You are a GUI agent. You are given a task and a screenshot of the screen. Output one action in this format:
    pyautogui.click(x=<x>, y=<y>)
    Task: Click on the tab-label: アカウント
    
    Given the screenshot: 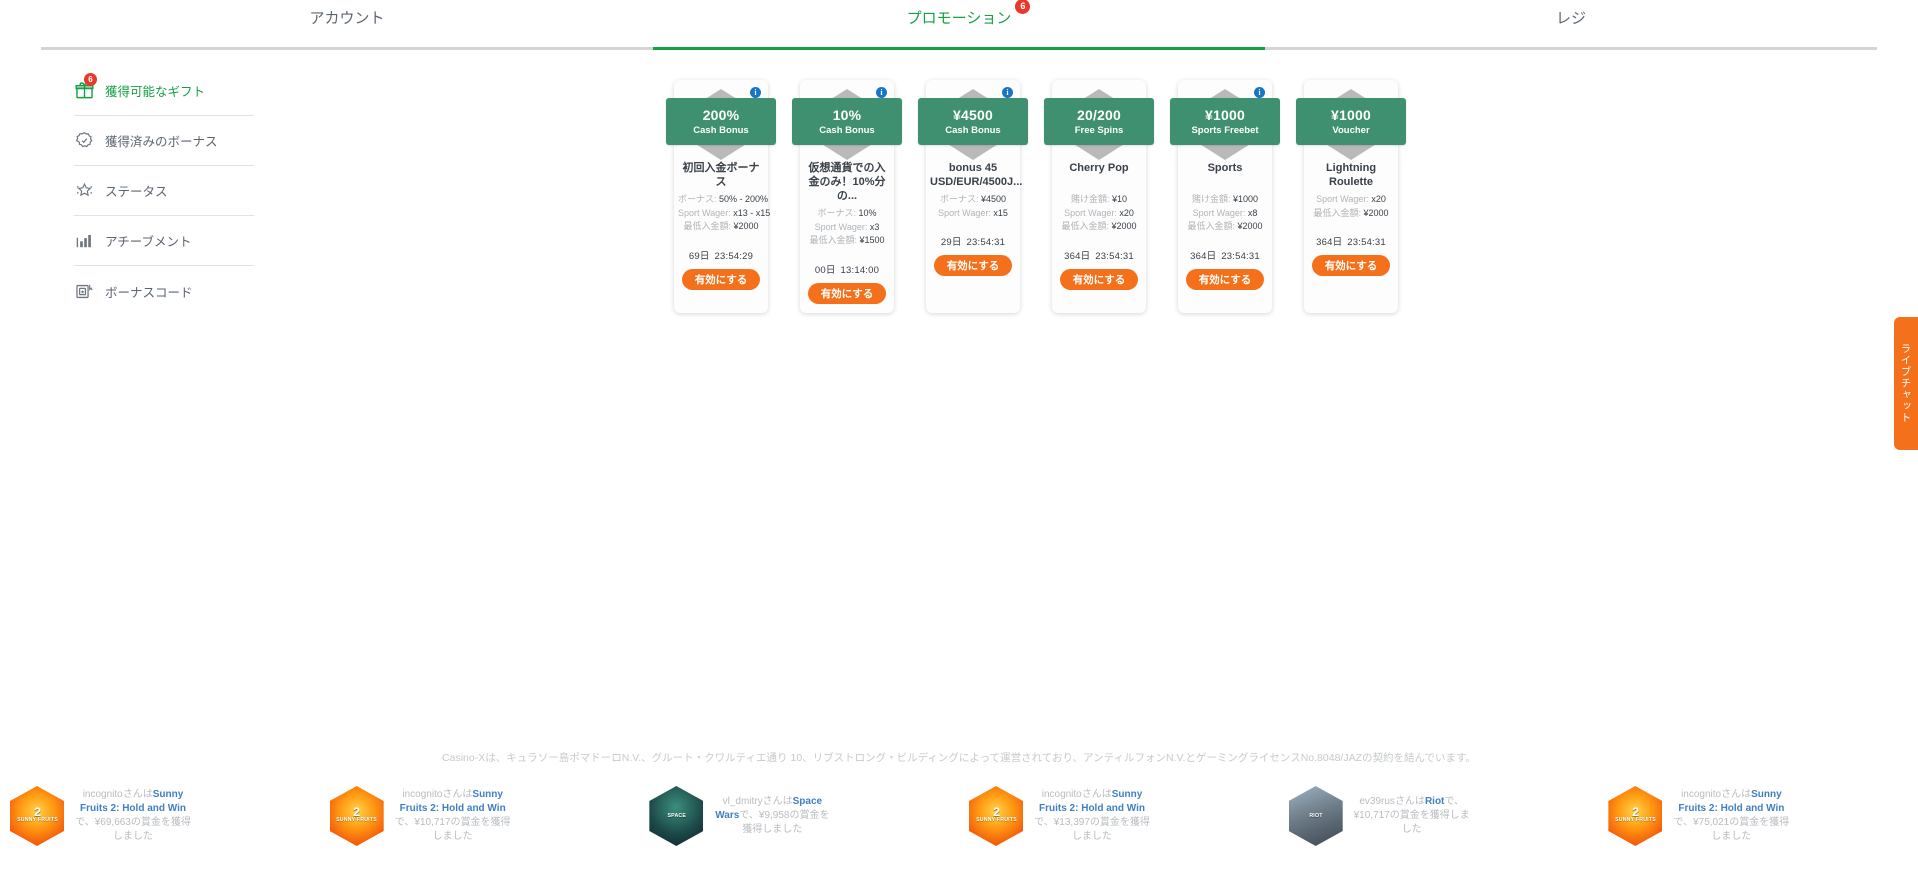 What is the action you would take?
    pyautogui.click(x=347, y=18)
    